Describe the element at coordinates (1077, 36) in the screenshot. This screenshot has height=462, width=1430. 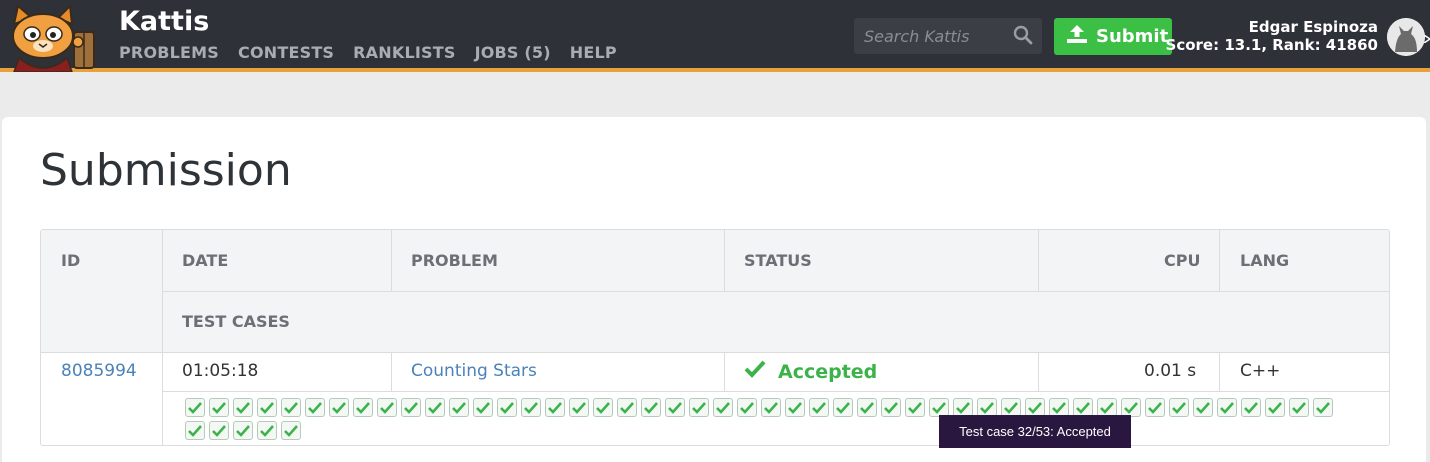
I see `upload-icon` at that location.